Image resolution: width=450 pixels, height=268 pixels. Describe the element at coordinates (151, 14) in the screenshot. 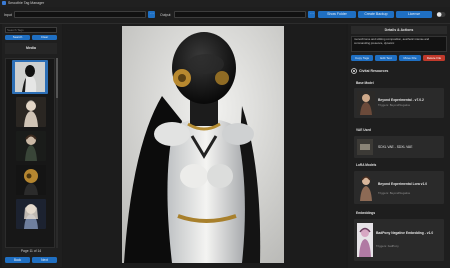

I see `input-browse-button` at that location.